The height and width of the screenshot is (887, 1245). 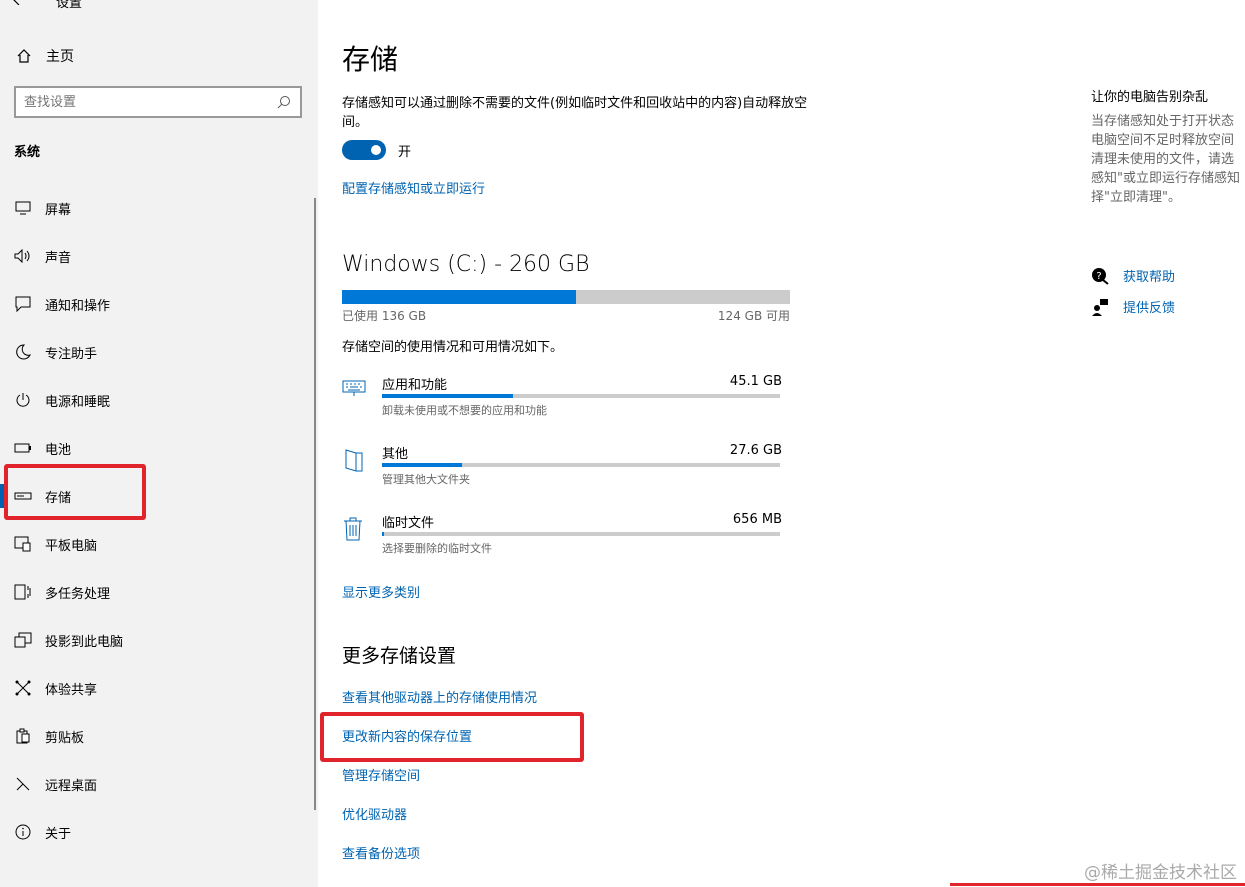 What do you see at coordinates (23, 208) in the screenshot?
I see `monitor-icon` at bounding box center [23, 208].